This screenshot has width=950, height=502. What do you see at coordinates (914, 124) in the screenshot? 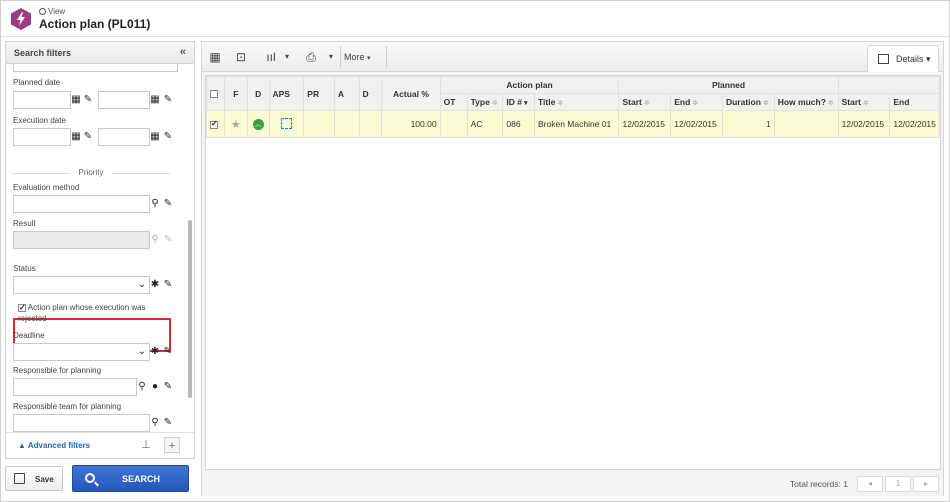
I see `end2-cell: 12/02/2015` at bounding box center [914, 124].